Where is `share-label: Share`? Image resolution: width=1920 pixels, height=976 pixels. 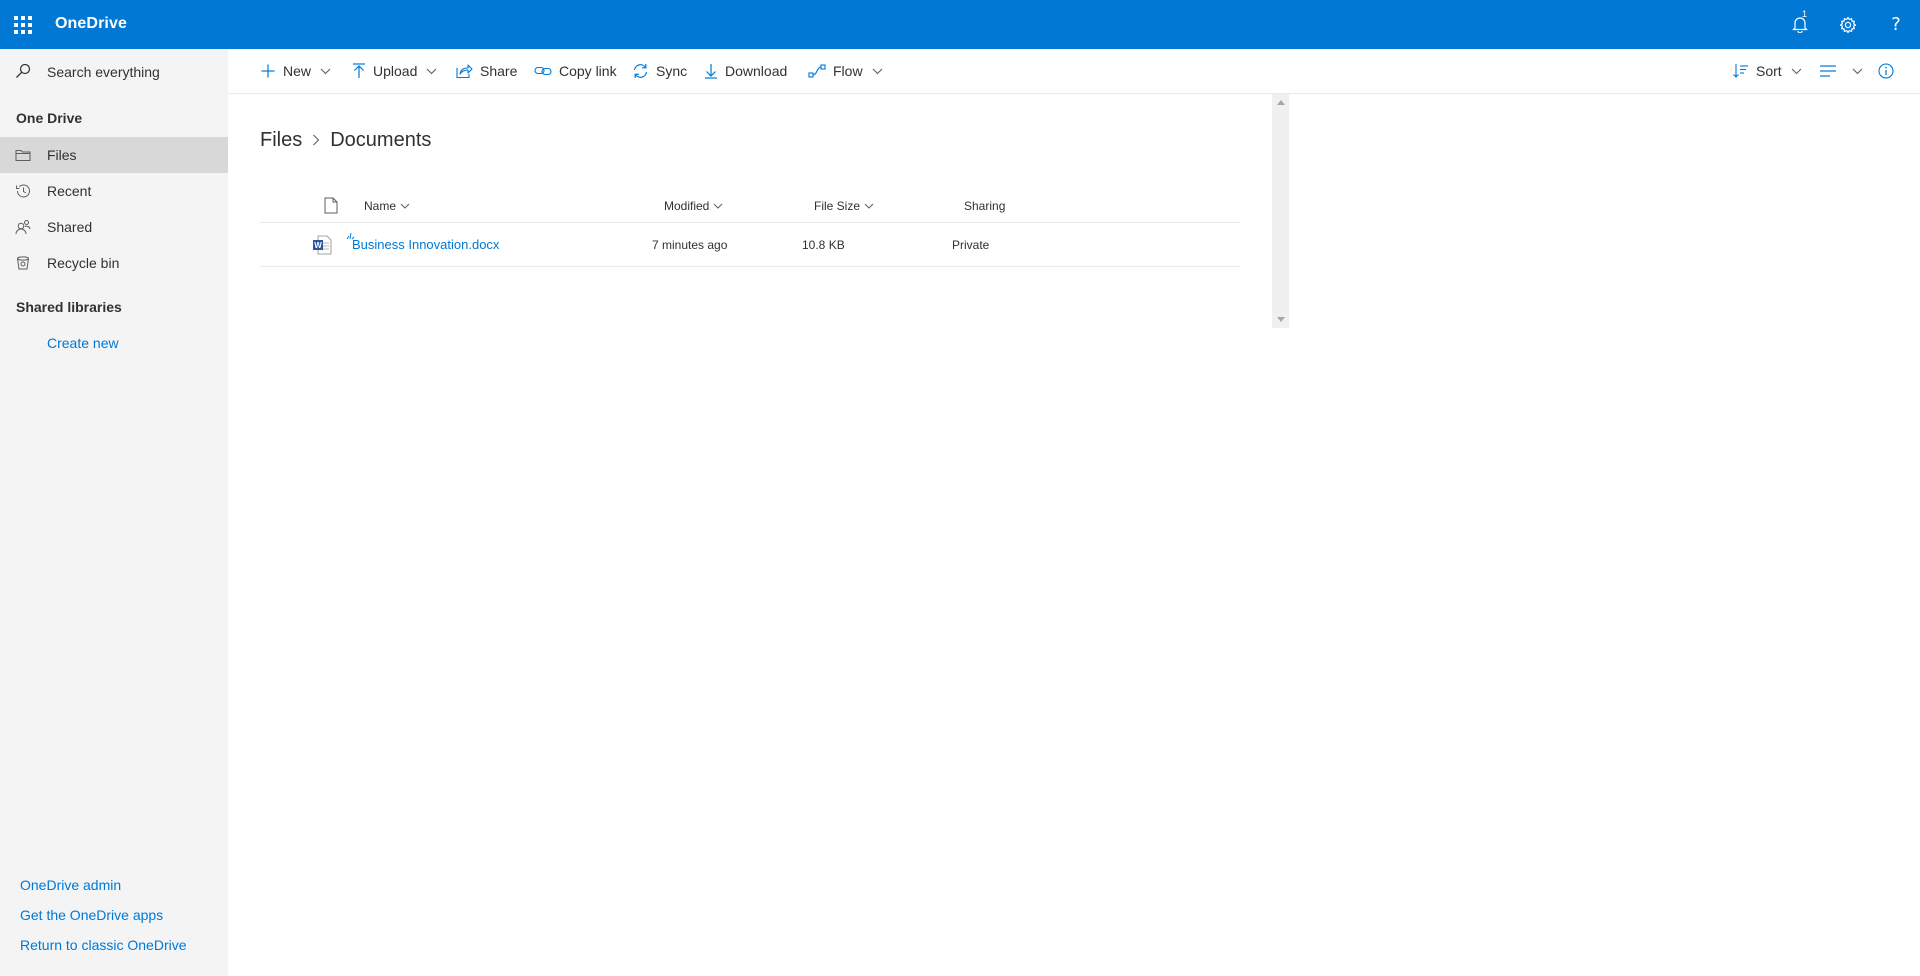
share-label: Share is located at coordinates (499, 71).